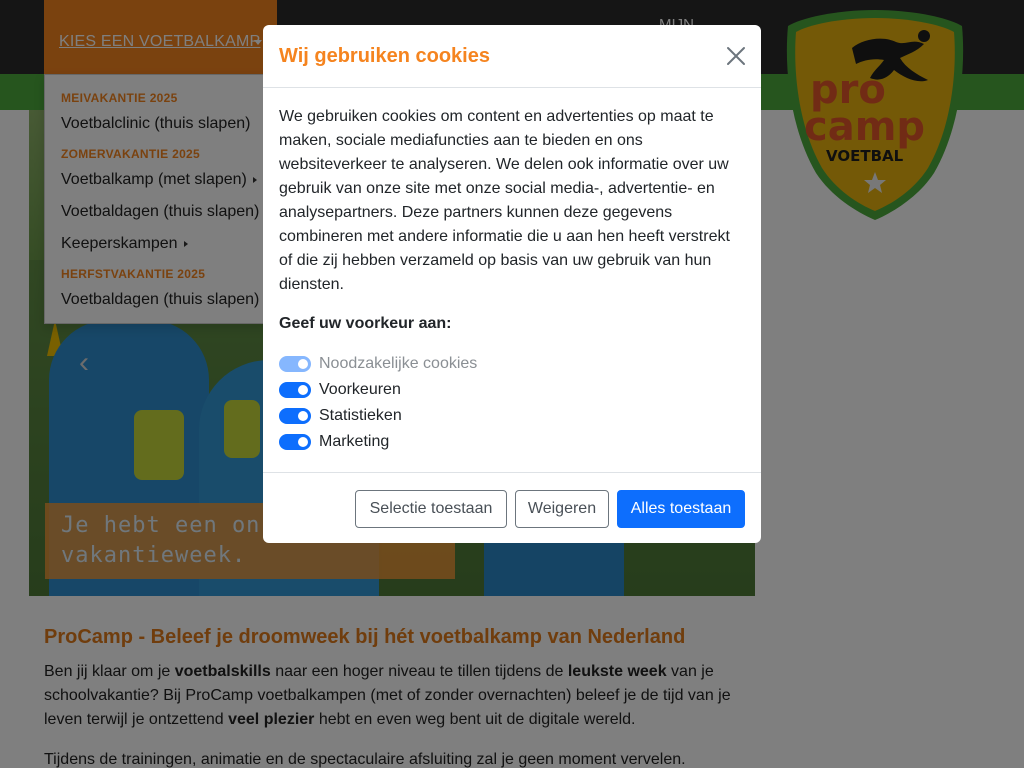 Image resolution: width=1024 pixels, height=768 pixels. What do you see at coordinates (512, 56) in the screenshot?
I see `modal-header: Wij gebruiken cookies` at bounding box center [512, 56].